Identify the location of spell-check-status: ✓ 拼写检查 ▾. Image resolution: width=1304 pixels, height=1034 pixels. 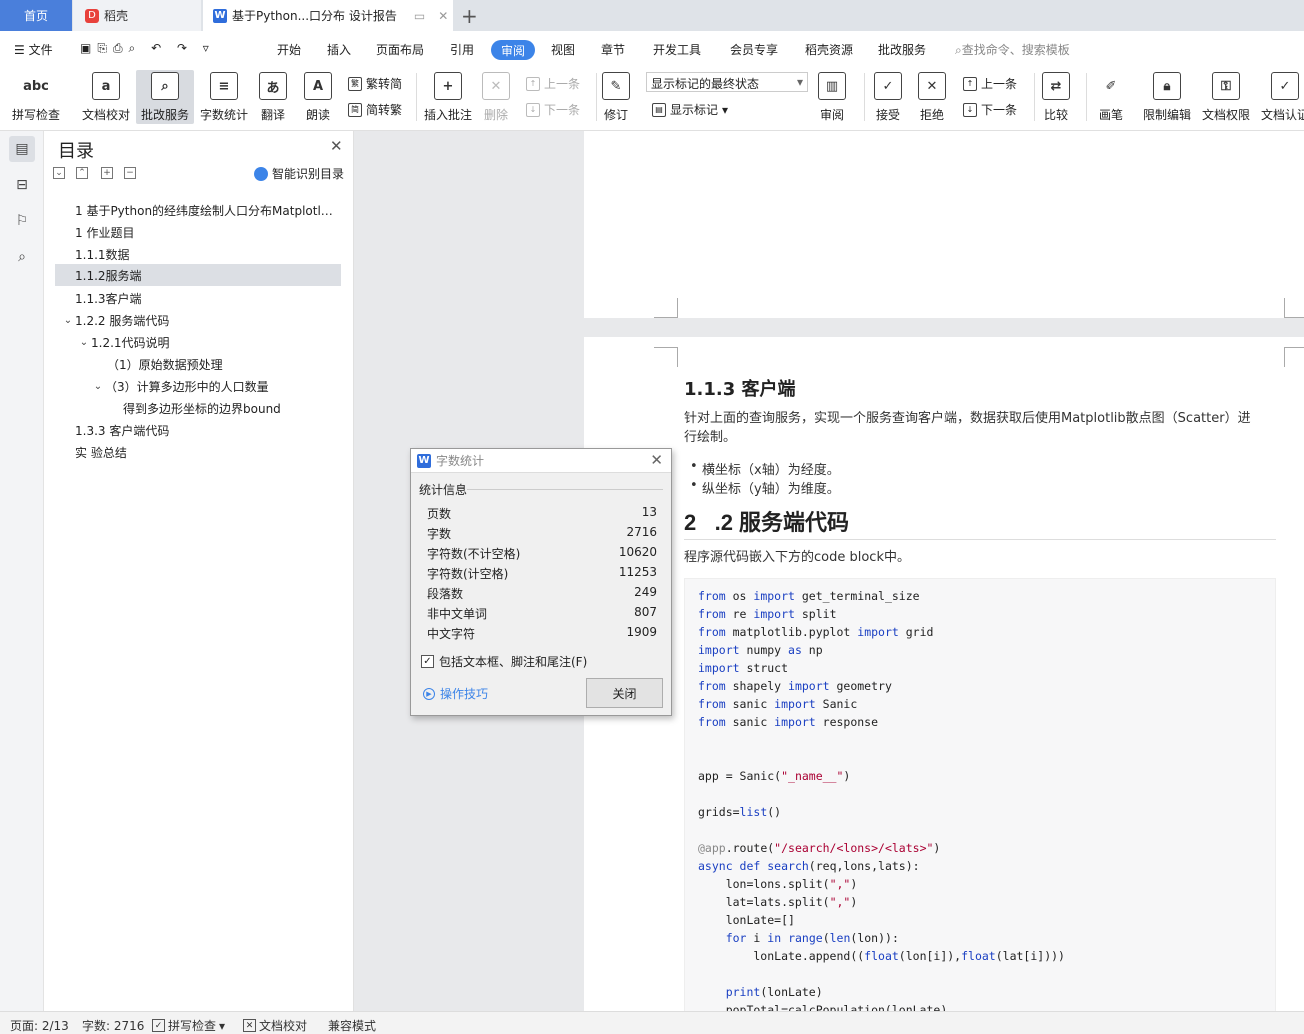
(188, 1025).